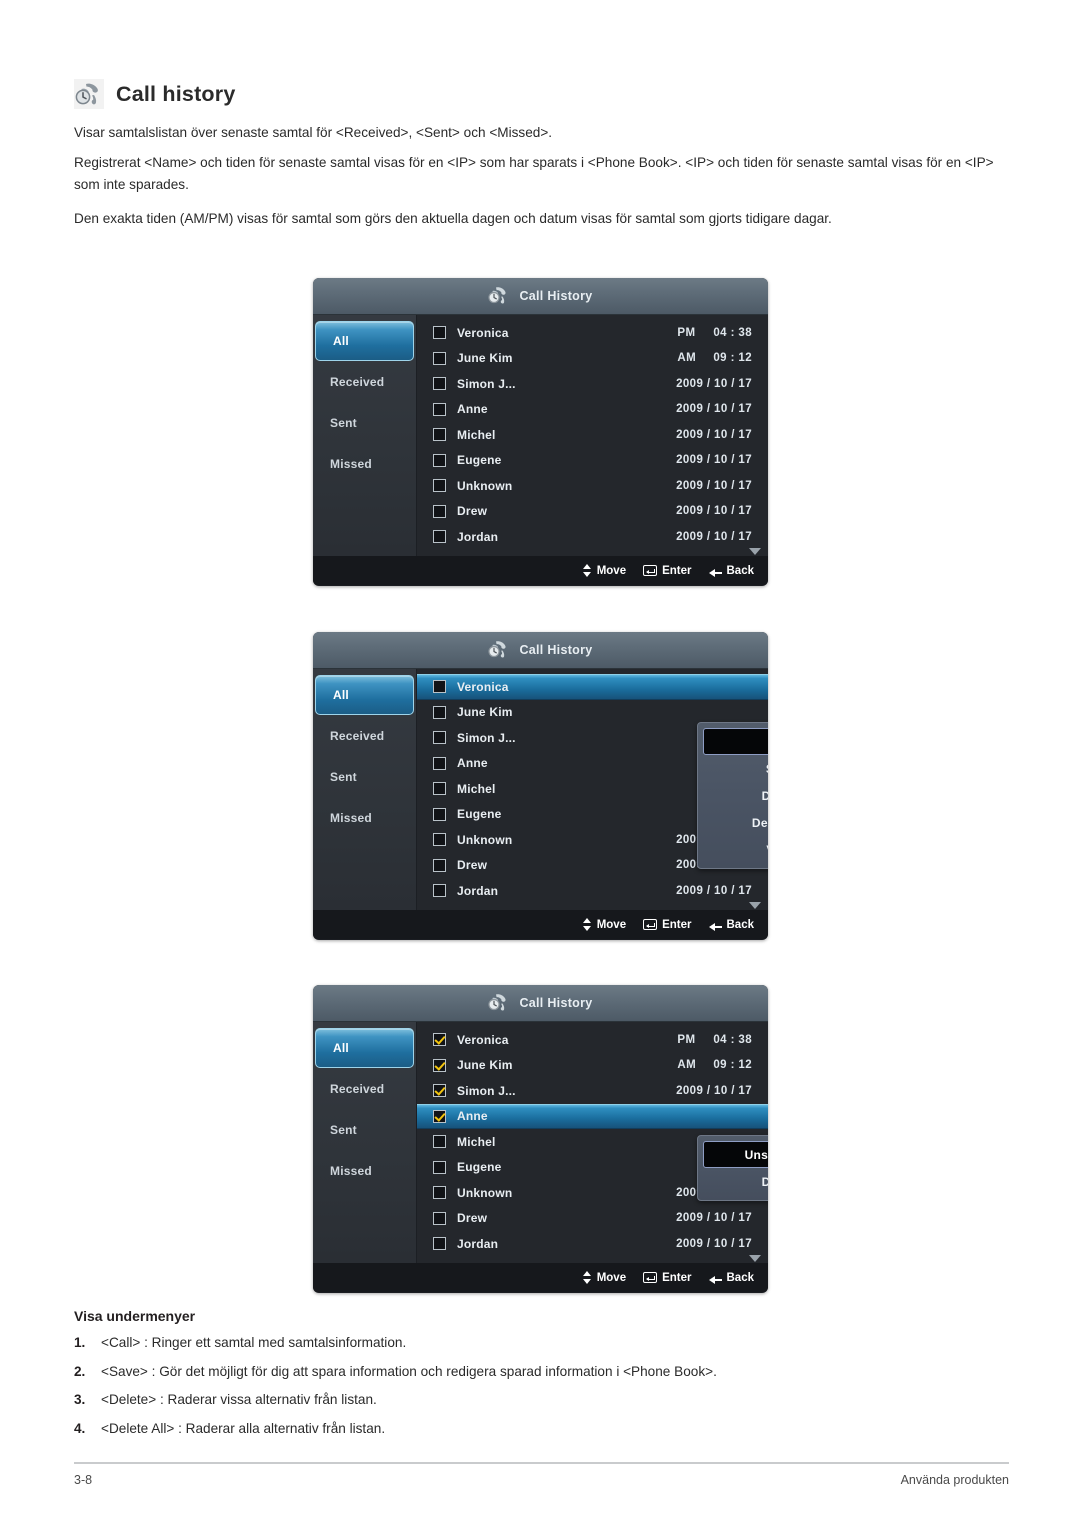 This screenshot has height=1527, width=1080. What do you see at coordinates (735, 849) in the screenshot?
I see `context-menu-item-view: View` at bounding box center [735, 849].